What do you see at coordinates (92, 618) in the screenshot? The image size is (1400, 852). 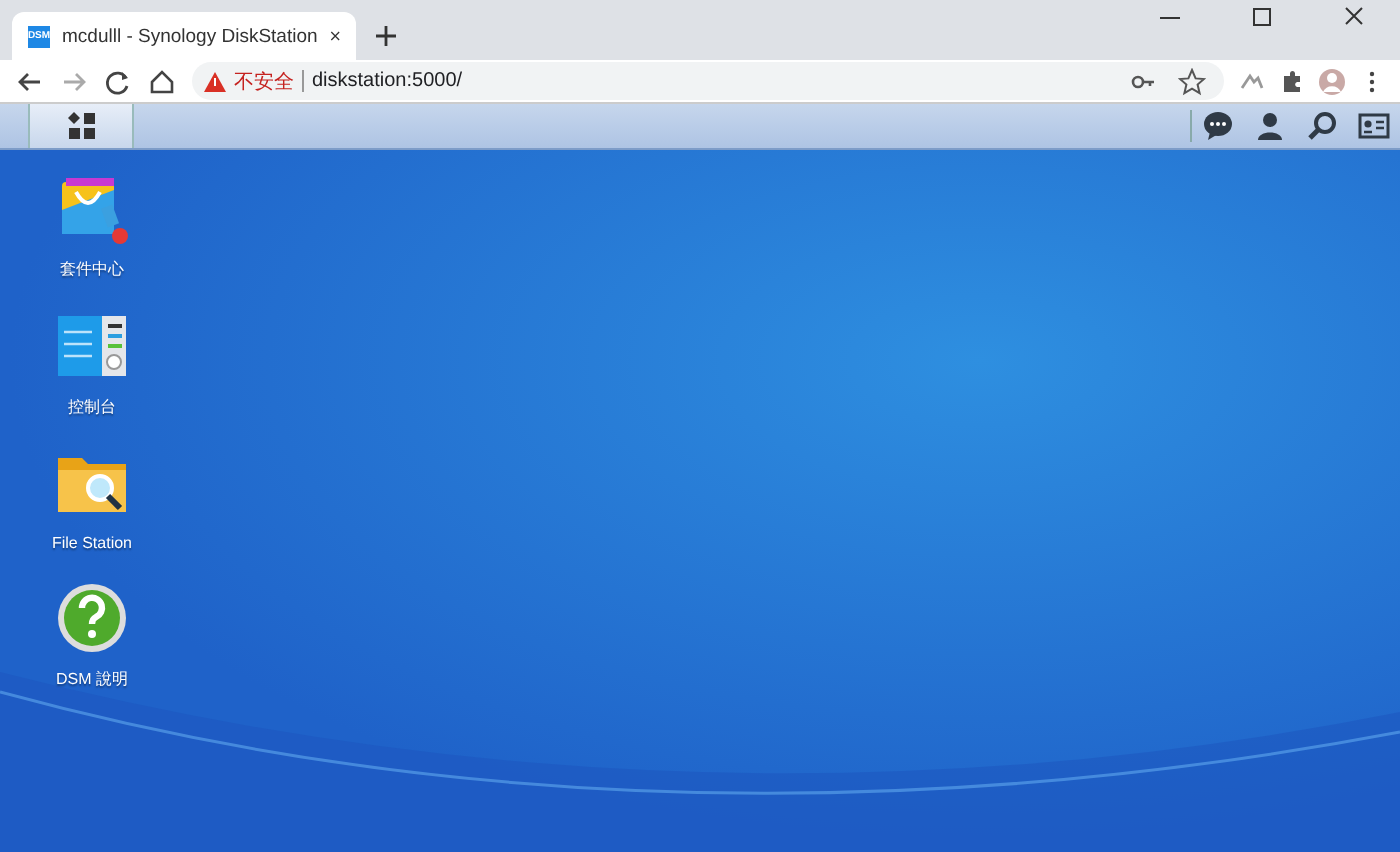 I see `help-icon` at bounding box center [92, 618].